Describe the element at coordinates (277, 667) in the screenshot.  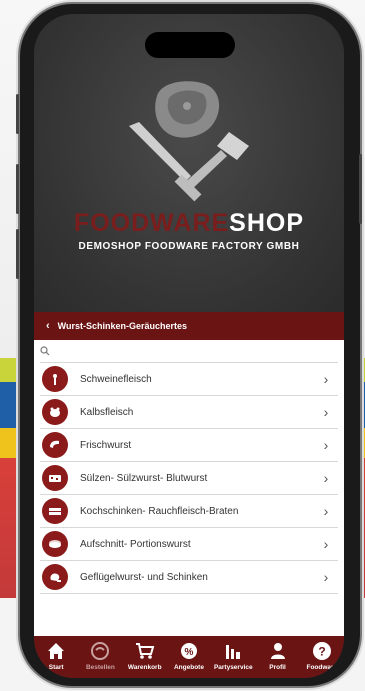
I see `tab-label: Profil` at that location.